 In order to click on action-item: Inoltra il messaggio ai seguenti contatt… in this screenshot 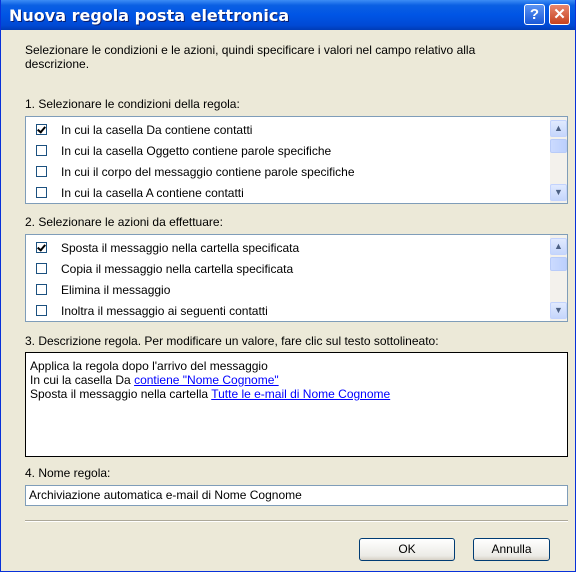, I will do `click(286, 311)`.